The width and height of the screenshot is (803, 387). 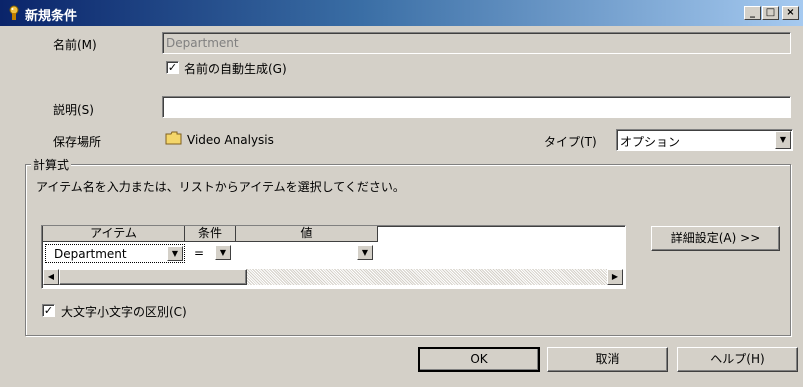 What do you see at coordinates (48, 310) in the screenshot?
I see `case-sensitive-checkbox: ✓` at bounding box center [48, 310].